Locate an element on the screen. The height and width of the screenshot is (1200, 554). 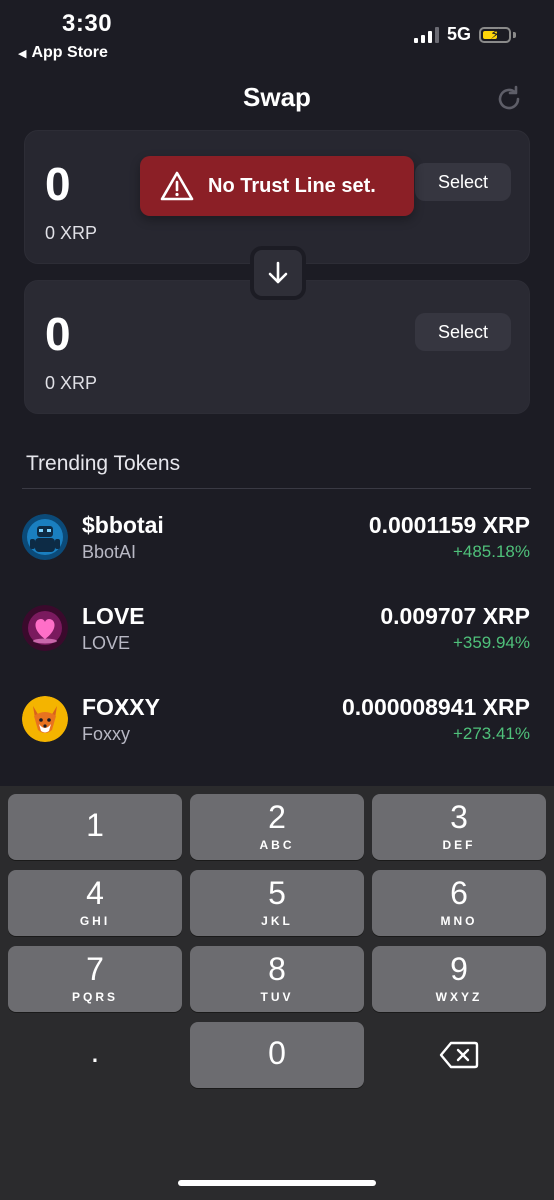
token-price: 0.009707 XRP is located at coordinates (455, 616).